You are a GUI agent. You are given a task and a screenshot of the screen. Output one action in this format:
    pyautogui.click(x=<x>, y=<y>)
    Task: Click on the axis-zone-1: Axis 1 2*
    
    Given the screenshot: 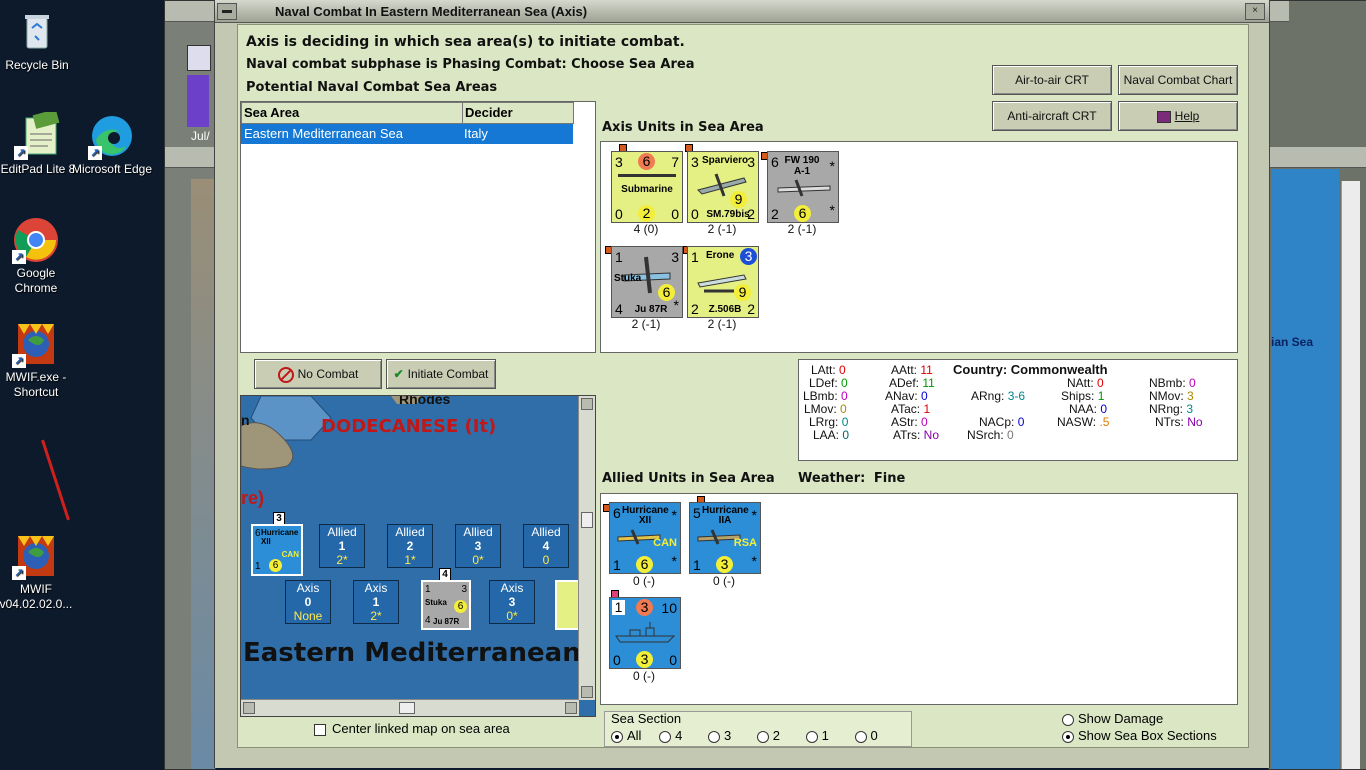 What is the action you would take?
    pyautogui.click(x=376, y=602)
    